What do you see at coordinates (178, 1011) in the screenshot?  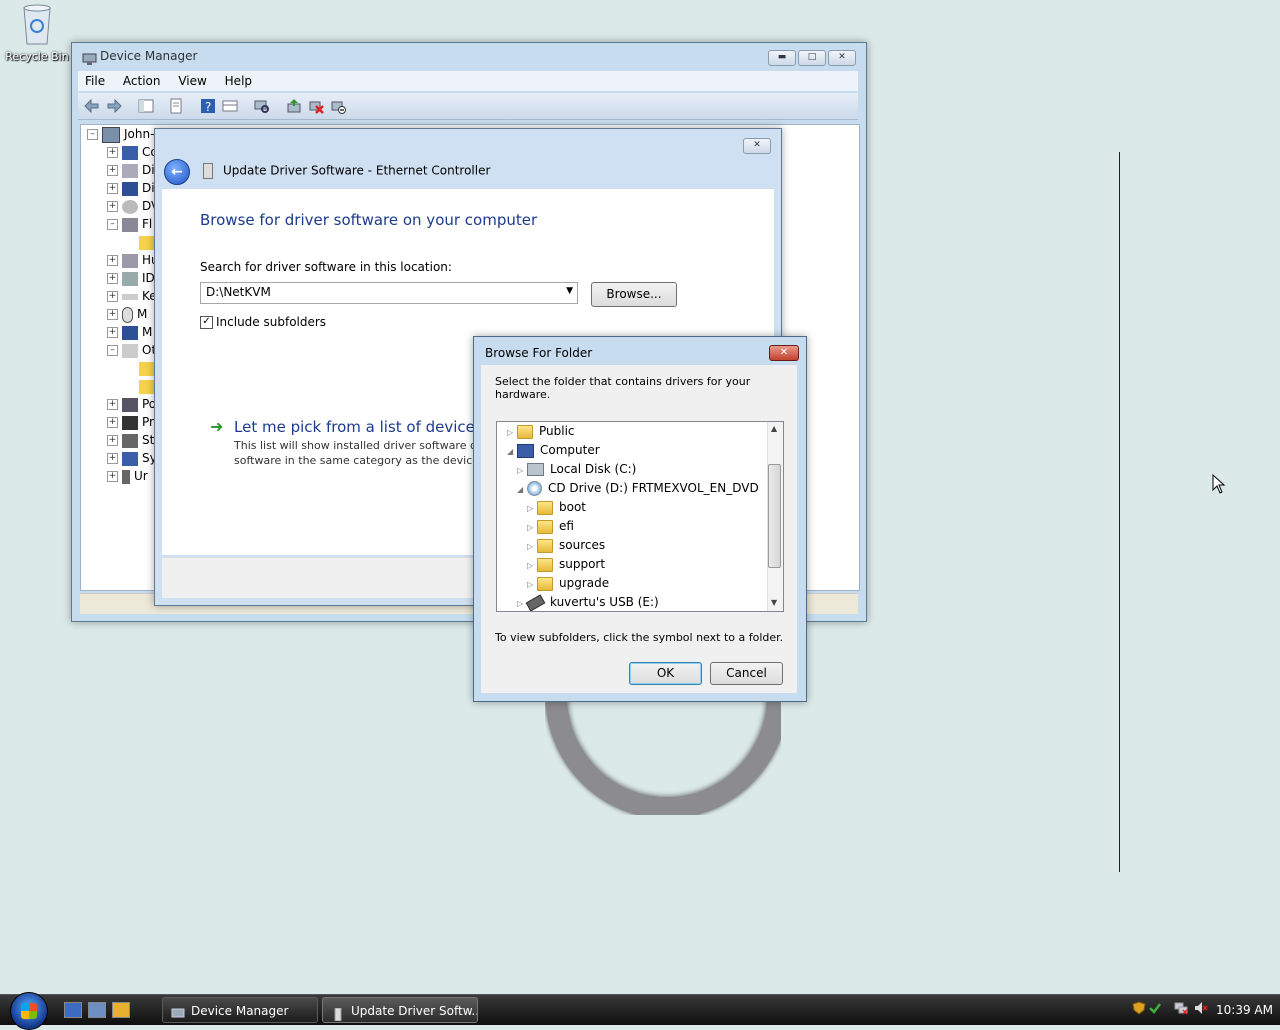 I see `device-manager-icon` at bounding box center [178, 1011].